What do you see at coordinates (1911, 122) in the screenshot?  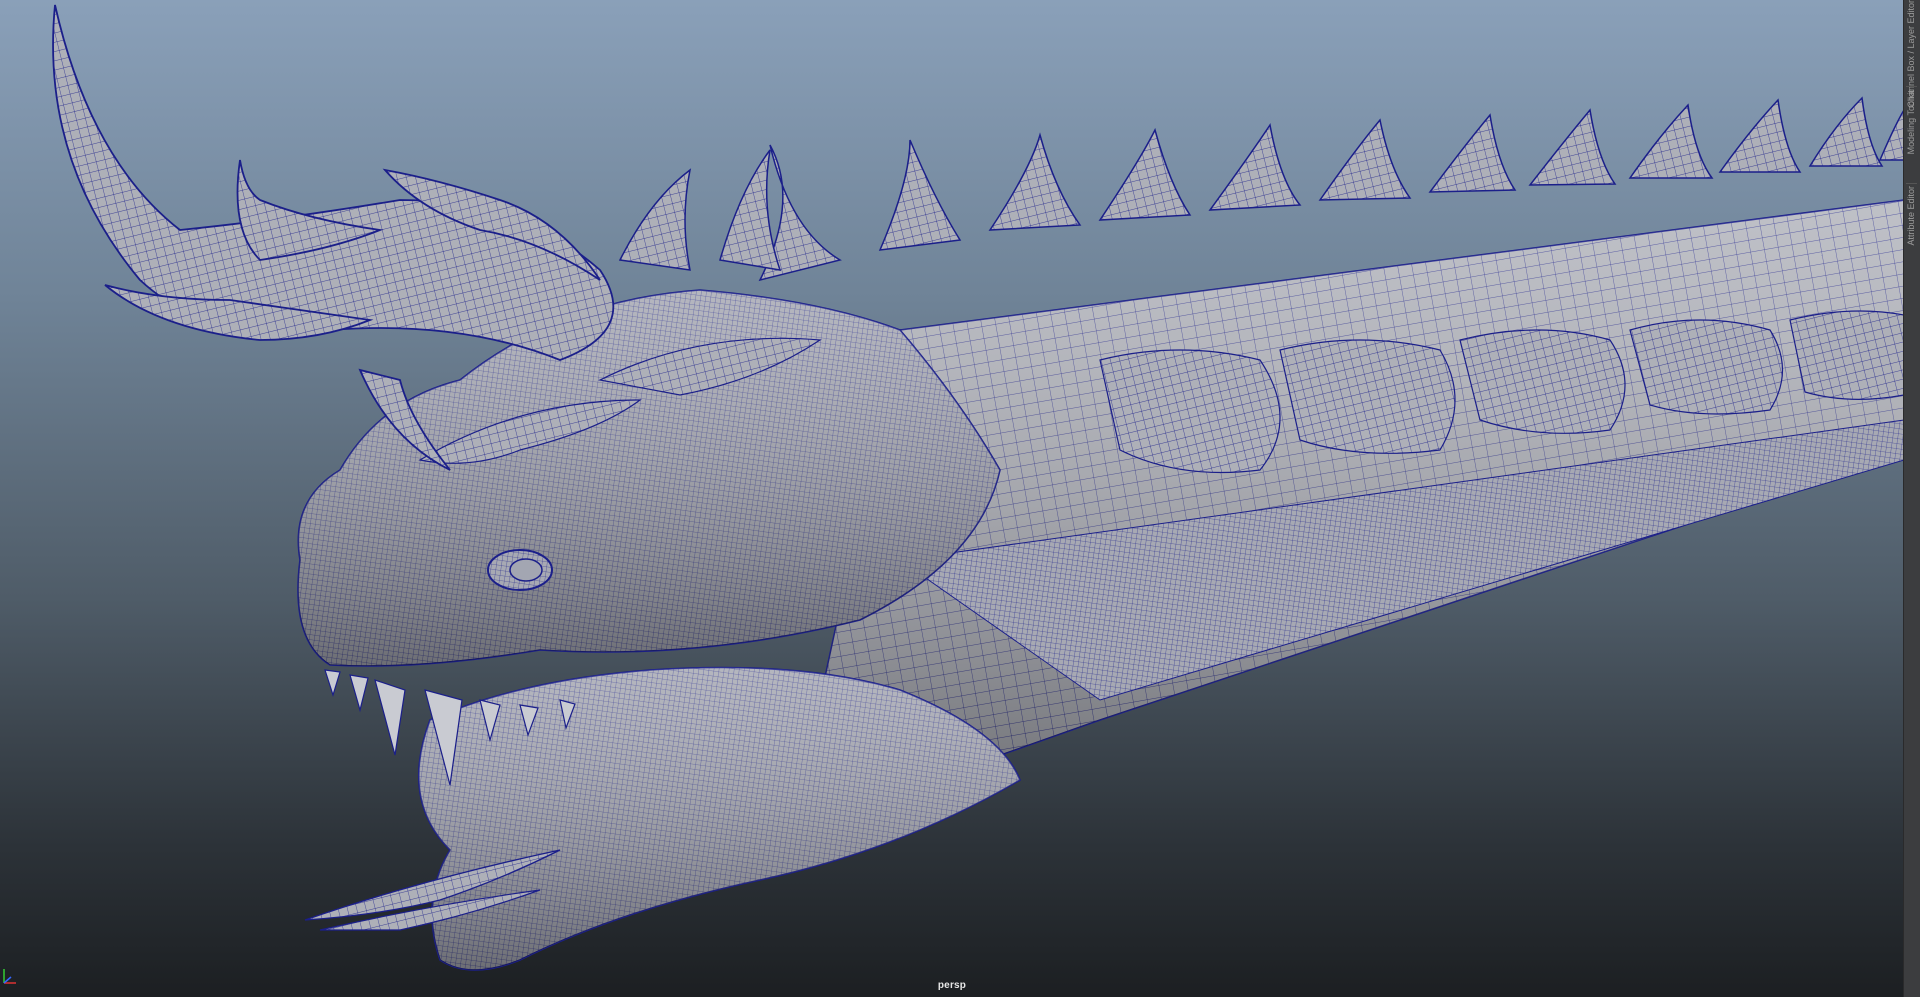 I see `tab-label: Modeling Toolkit` at bounding box center [1911, 122].